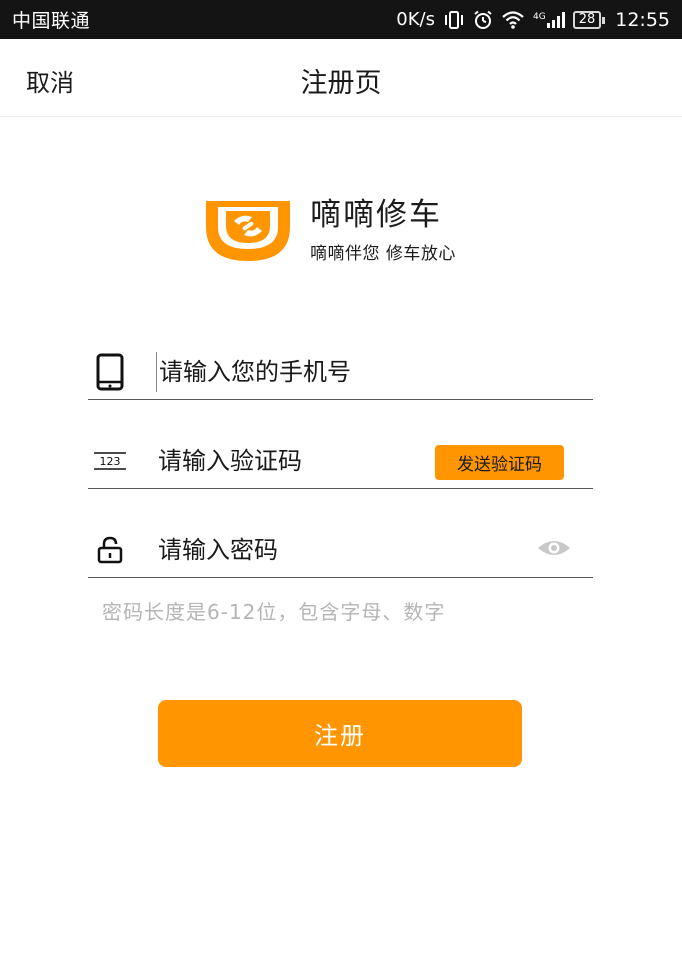  What do you see at coordinates (548, 19) in the screenshot?
I see `signal-icon: 4G` at bounding box center [548, 19].